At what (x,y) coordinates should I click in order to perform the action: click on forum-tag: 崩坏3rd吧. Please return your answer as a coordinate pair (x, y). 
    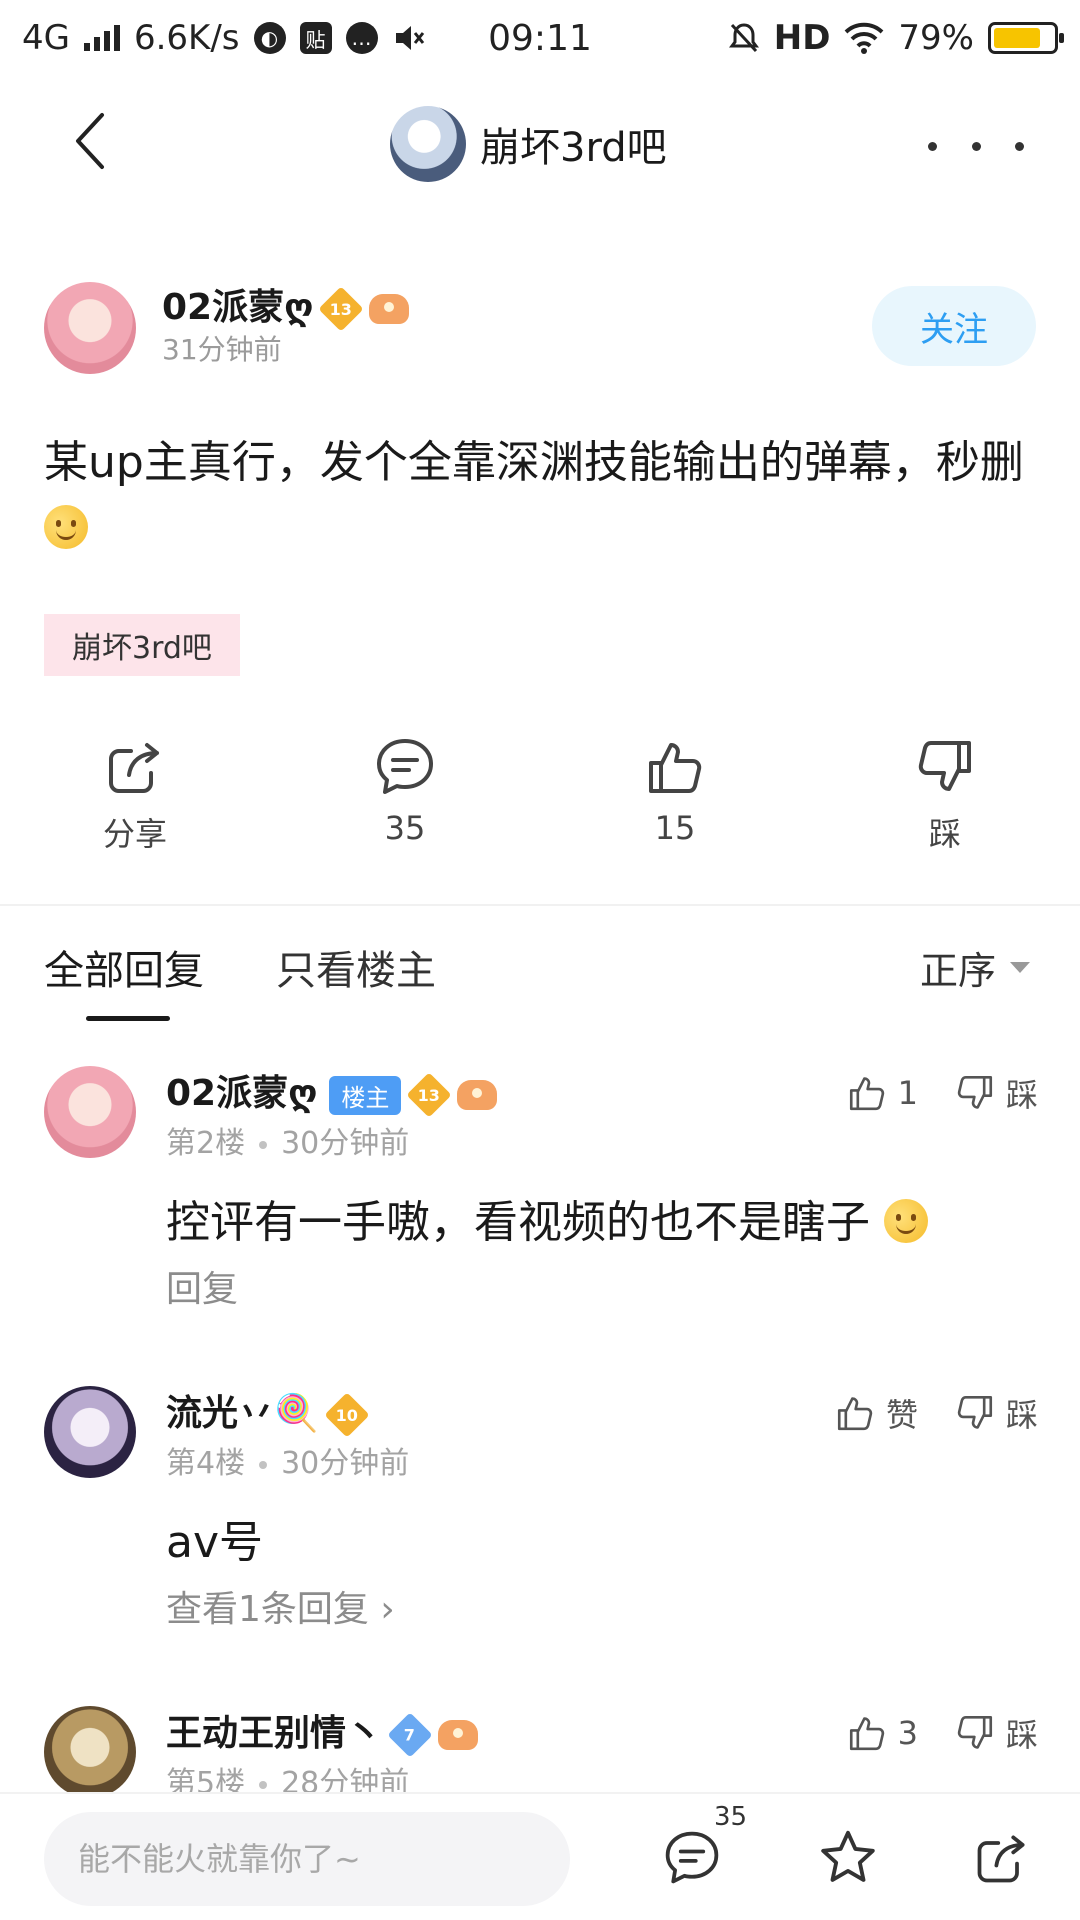
    Looking at the image, I should click on (142, 645).